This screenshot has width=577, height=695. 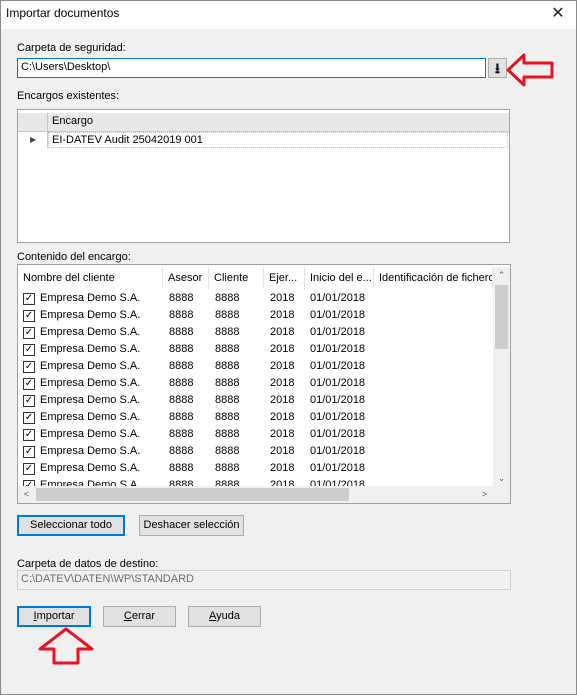 I want to click on column-client-name: Nombre del cliente, so click(x=90, y=278).